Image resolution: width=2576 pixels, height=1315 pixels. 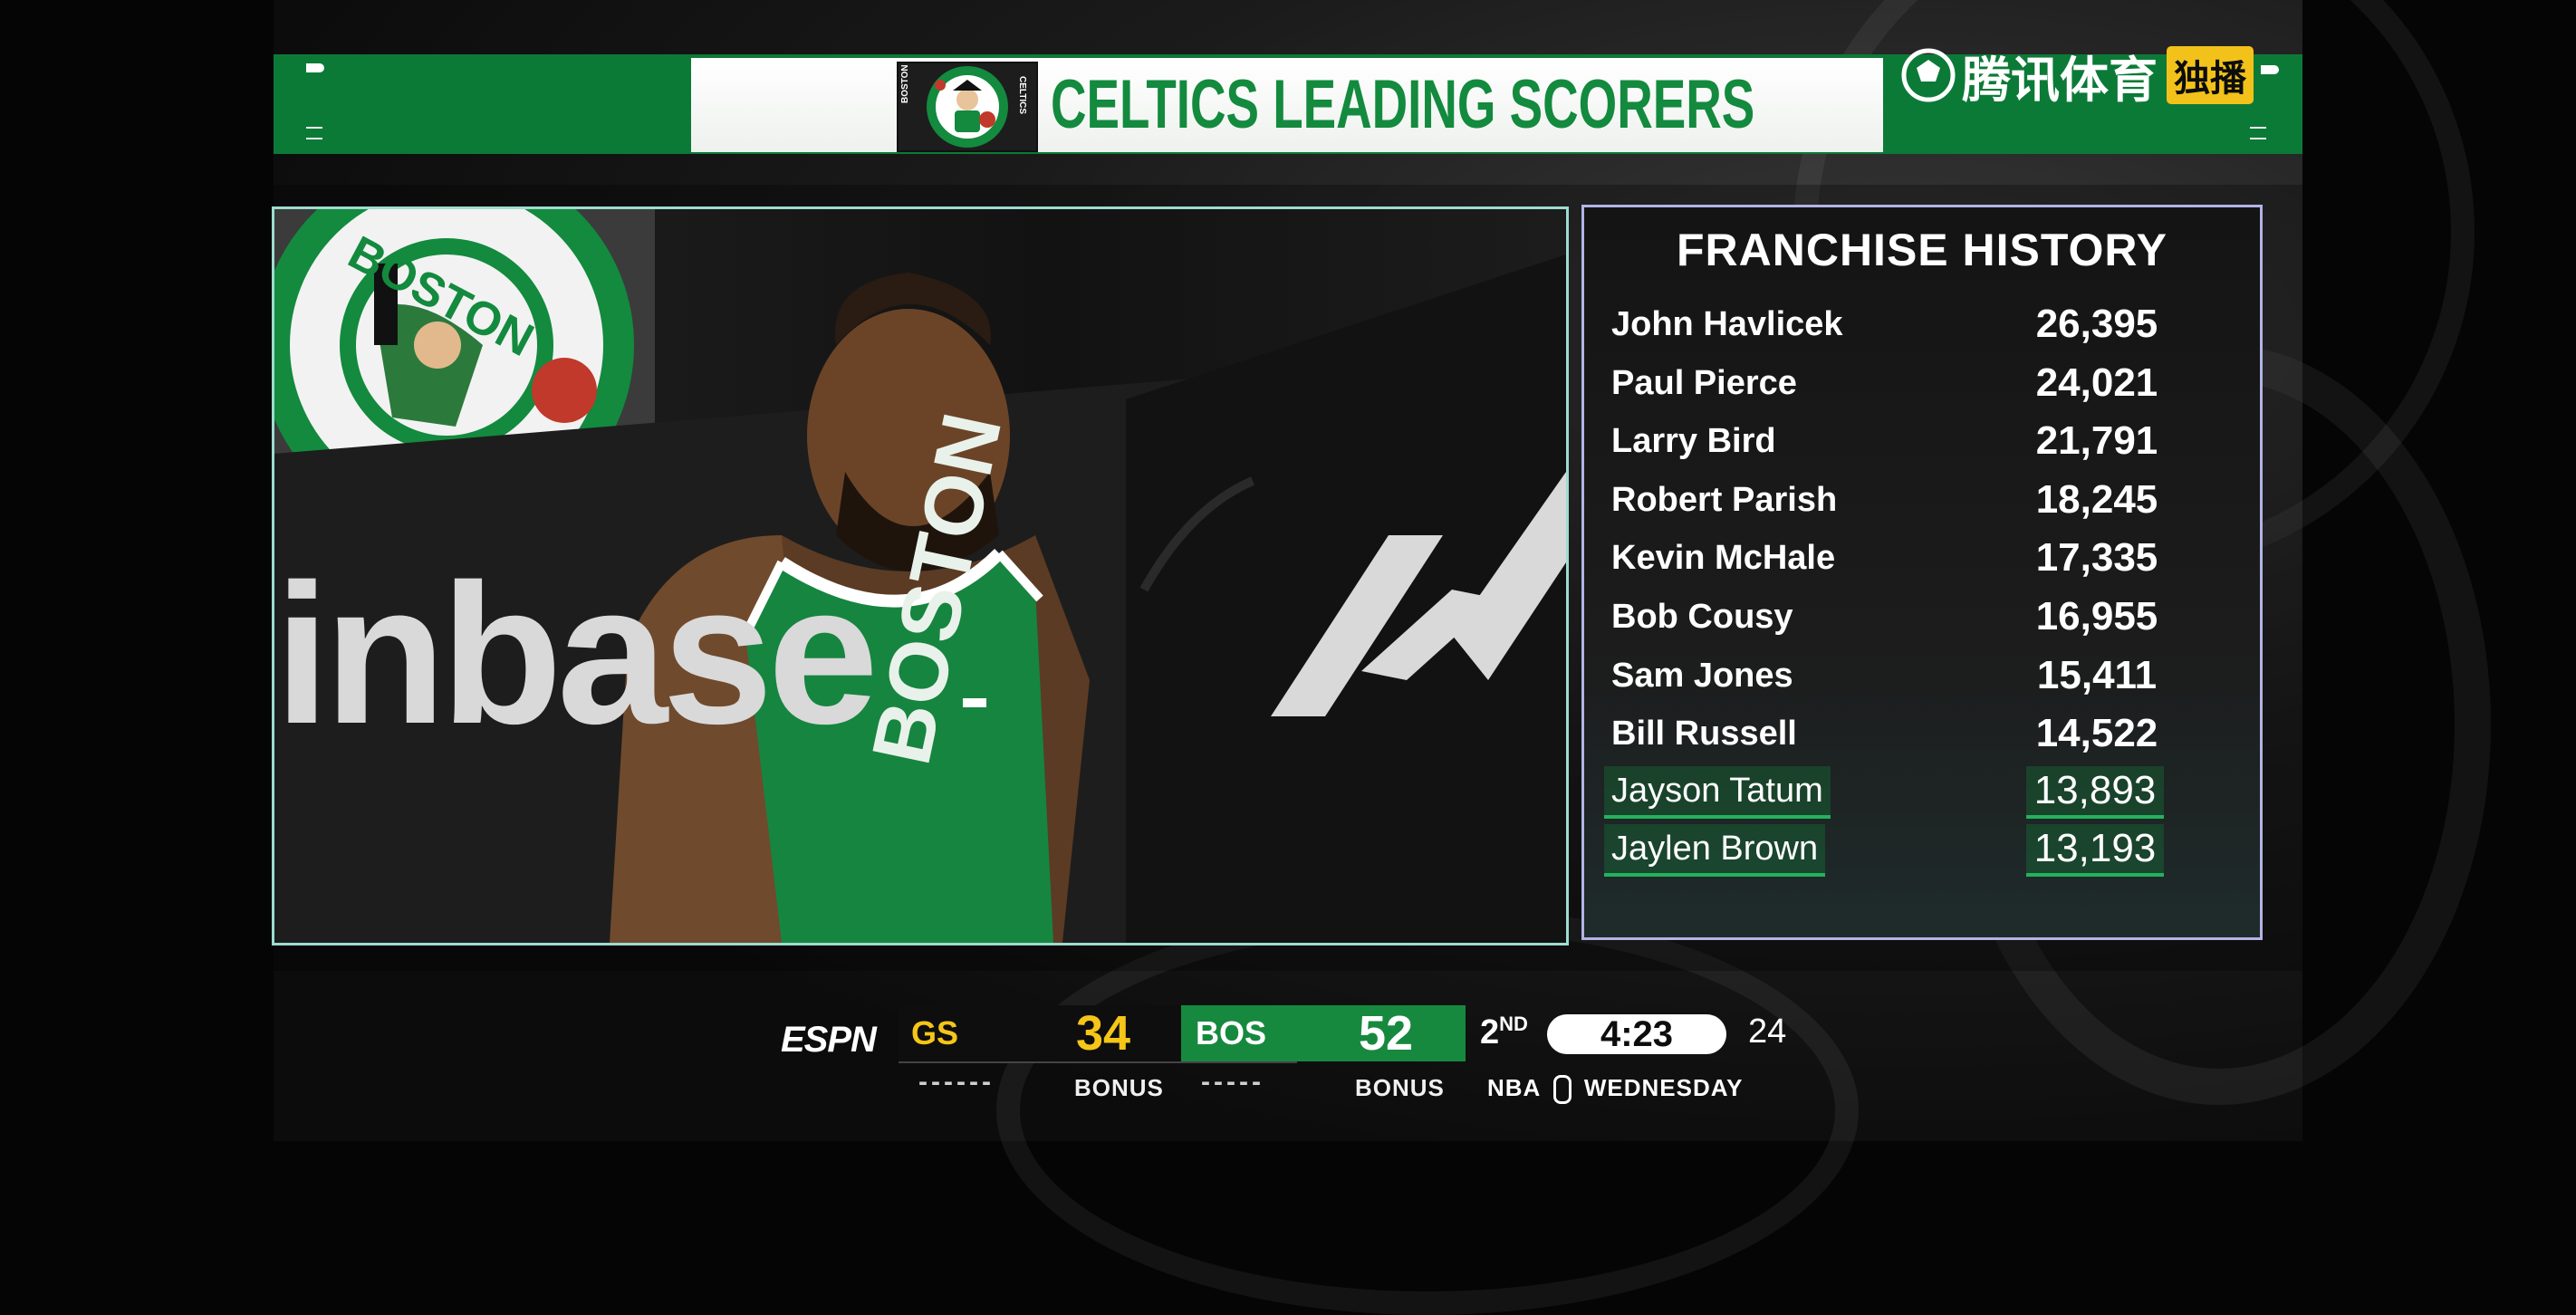 What do you see at coordinates (2096, 616) in the screenshot?
I see `player-points: 16,955` at bounding box center [2096, 616].